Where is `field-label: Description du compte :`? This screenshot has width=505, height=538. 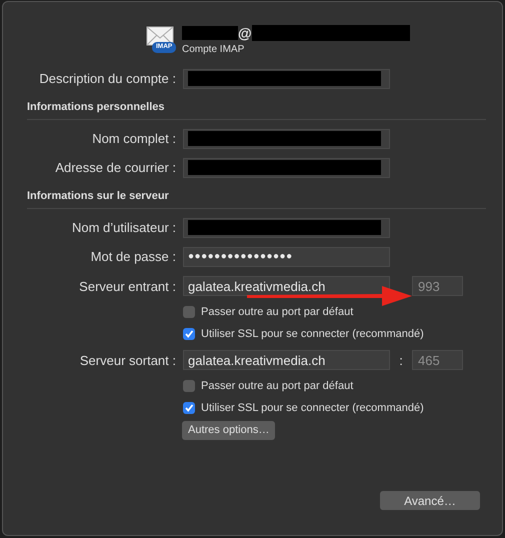 field-label: Description du compte : is located at coordinates (107, 78).